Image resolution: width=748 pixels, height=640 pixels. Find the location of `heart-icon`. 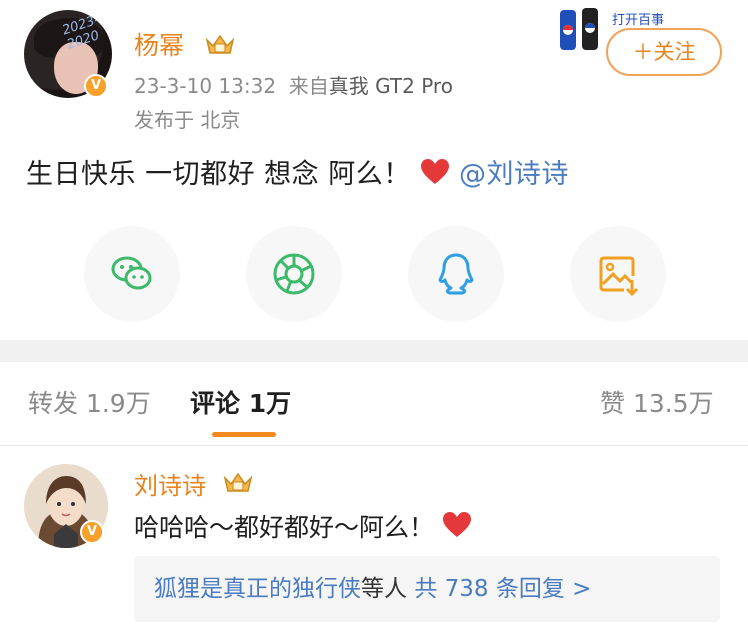

heart-icon is located at coordinates (434, 171).